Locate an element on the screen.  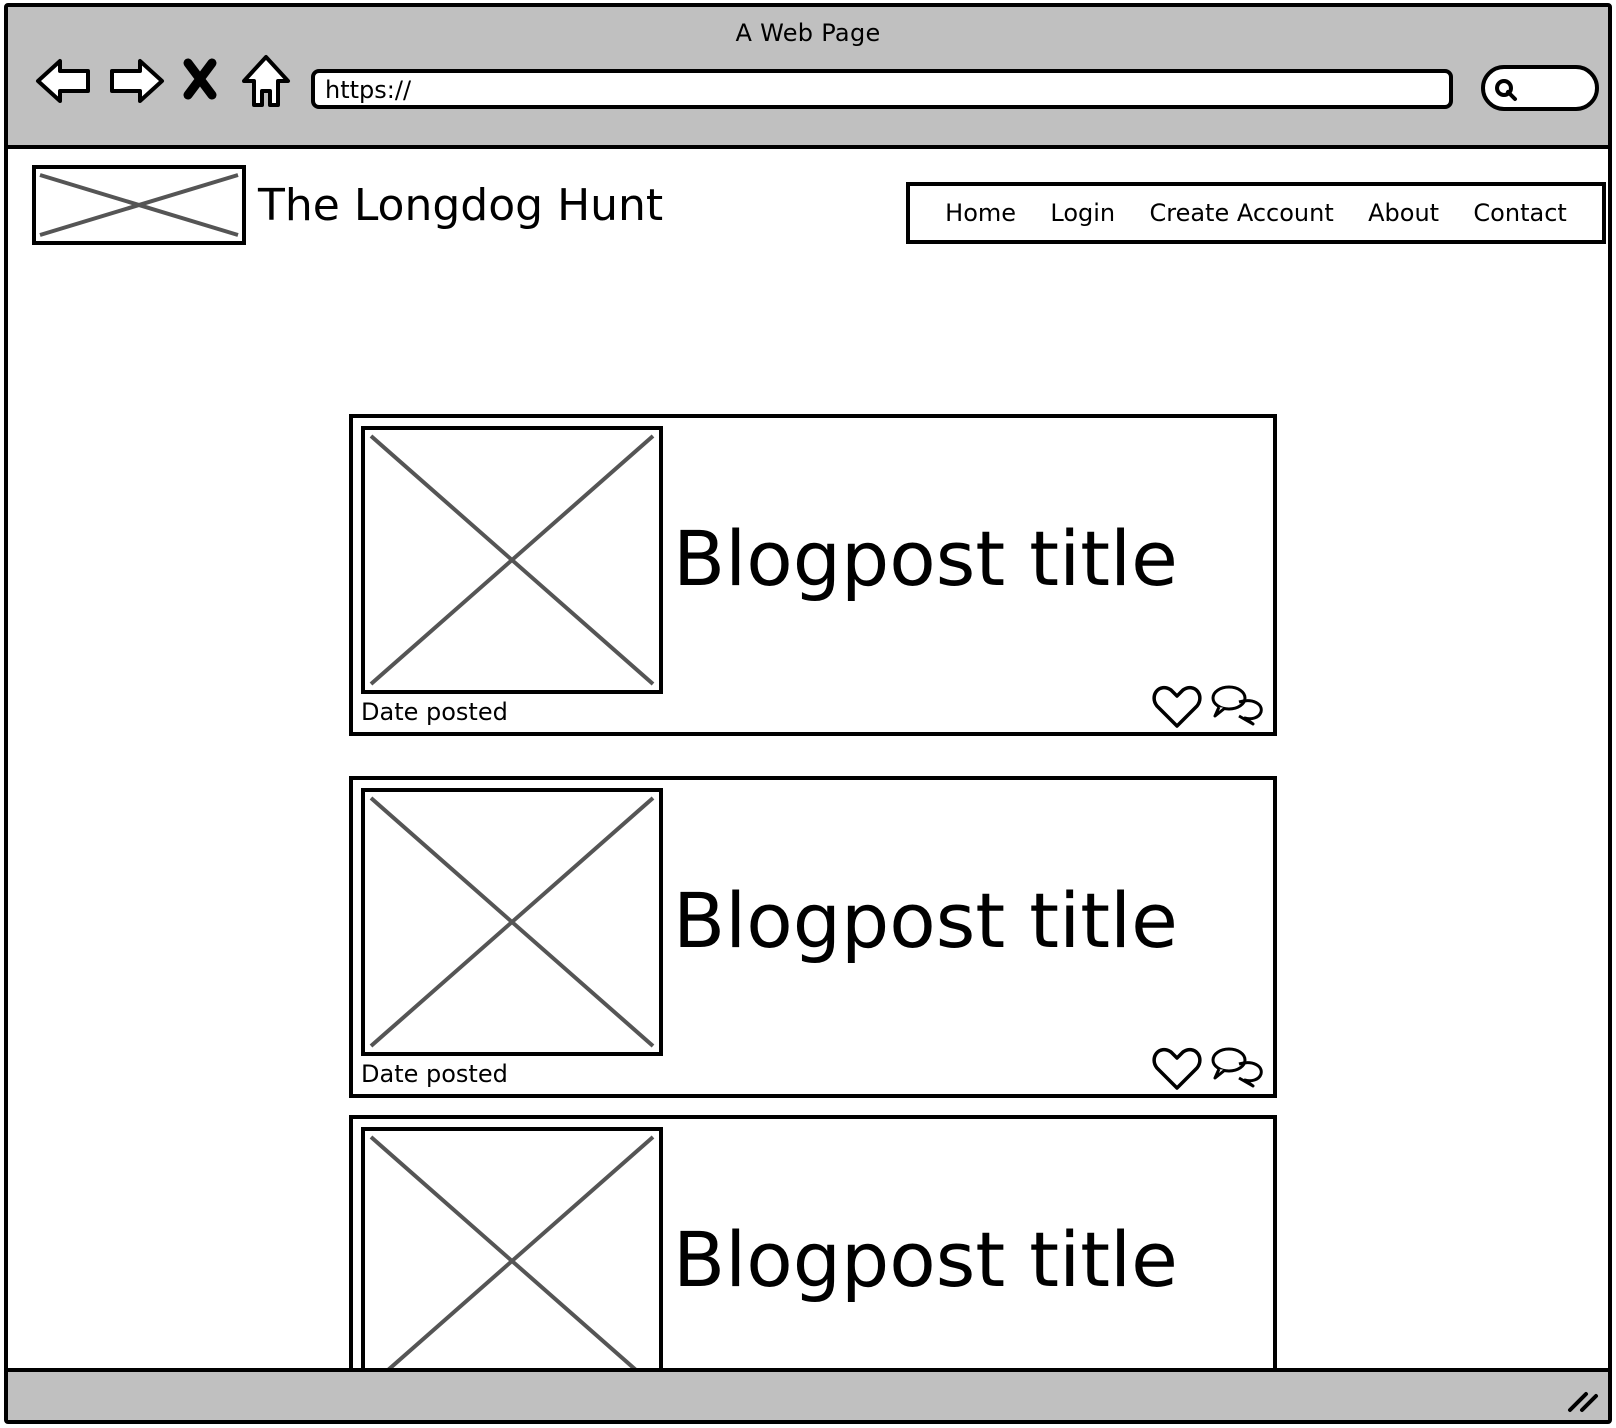
window-title: A Web Page is located at coordinates (808, 33).